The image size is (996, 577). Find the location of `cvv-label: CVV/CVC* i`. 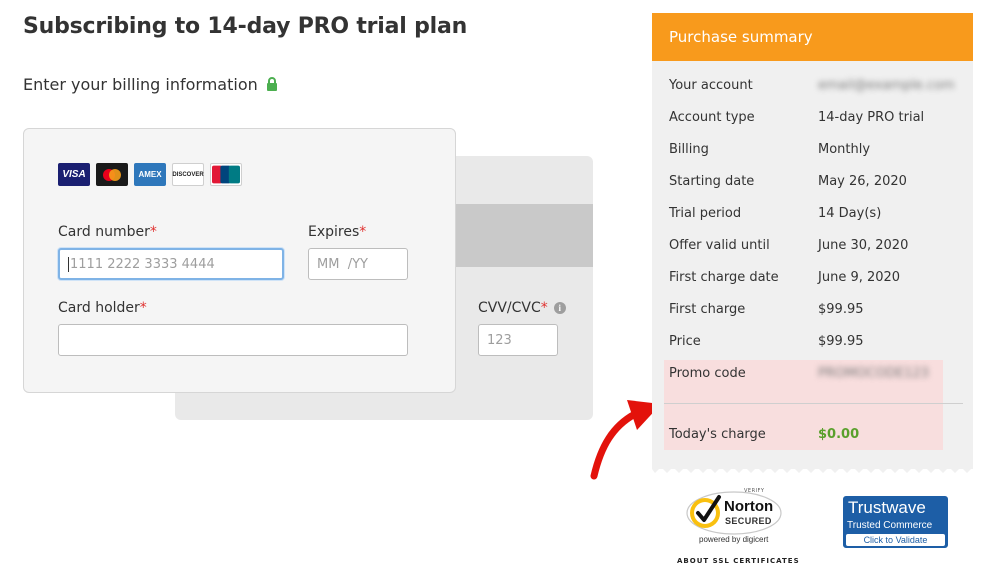

cvv-label: CVV/CVC* i is located at coordinates (522, 308).